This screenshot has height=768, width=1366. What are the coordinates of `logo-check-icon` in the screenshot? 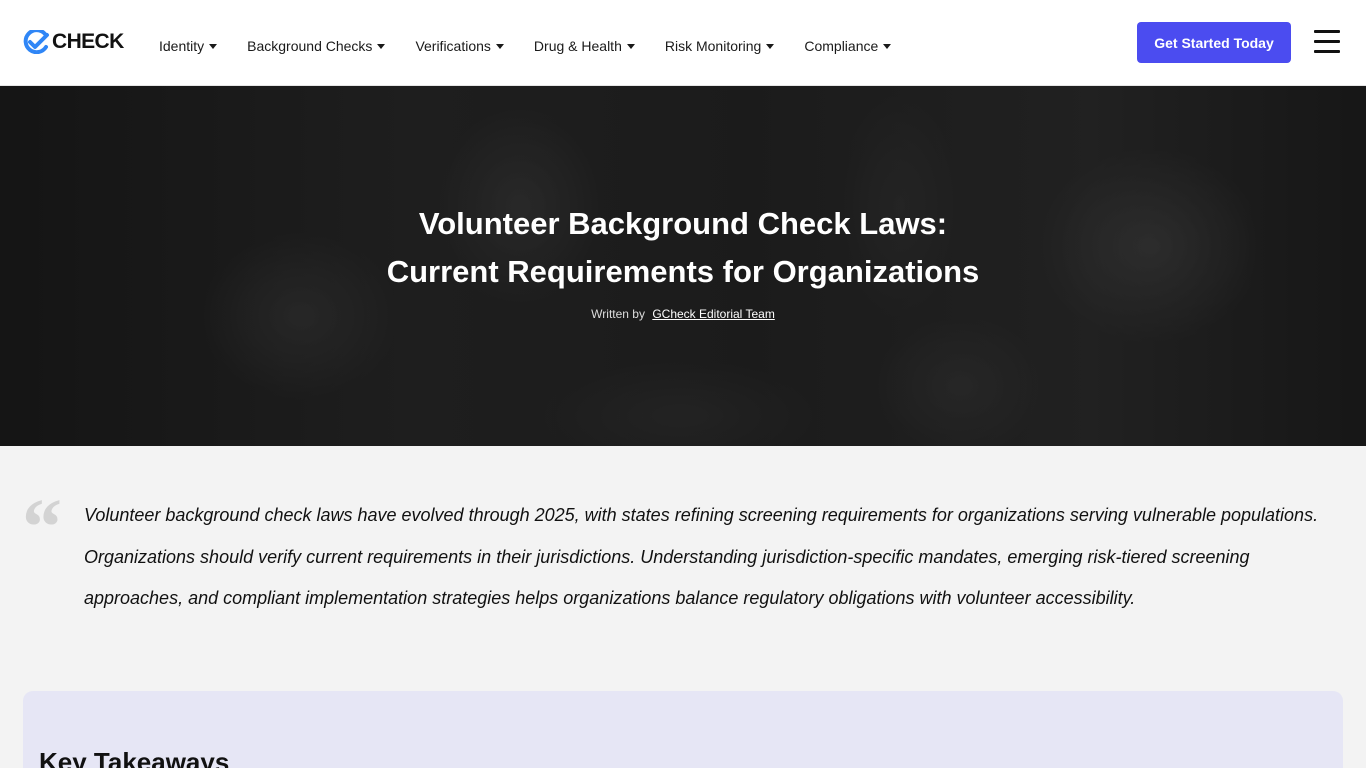 It's located at (36, 42).